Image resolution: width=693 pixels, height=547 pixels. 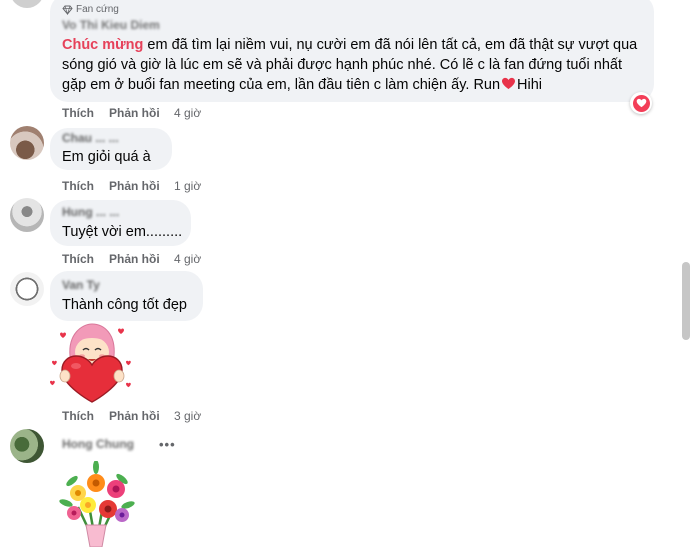 What do you see at coordinates (167, 444) in the screenshot?
I see `more-options-icon: •••` at bounding box center [167, 444].